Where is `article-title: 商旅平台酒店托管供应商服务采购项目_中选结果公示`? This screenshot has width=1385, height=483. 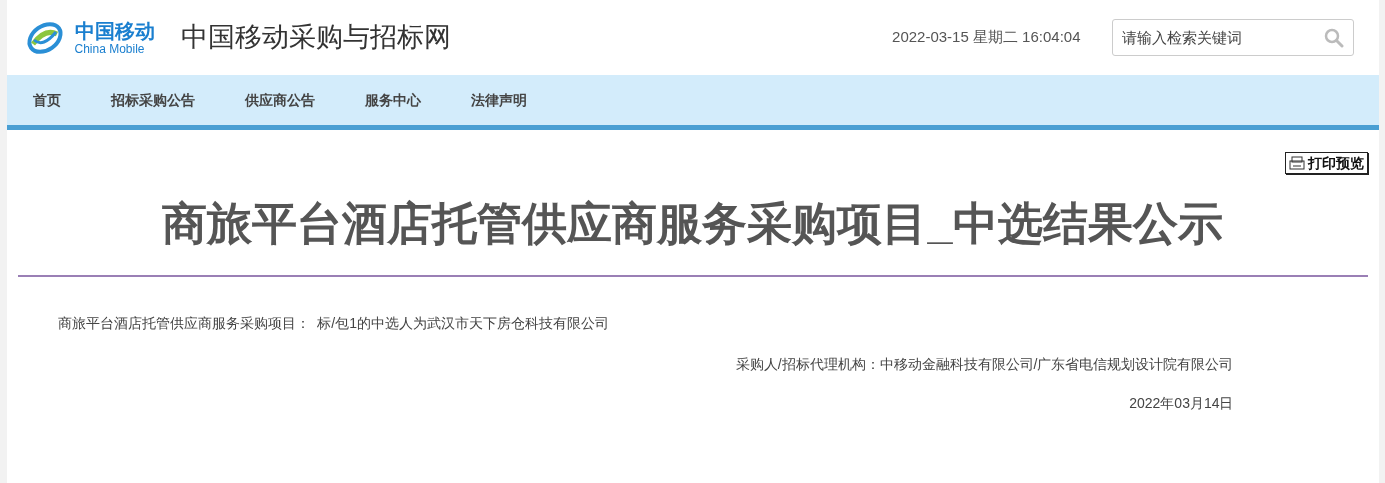 article-title: 商旅平台酒店托管供应商服务采购项目_中选结果公示 is located at coordinates (692, 224).